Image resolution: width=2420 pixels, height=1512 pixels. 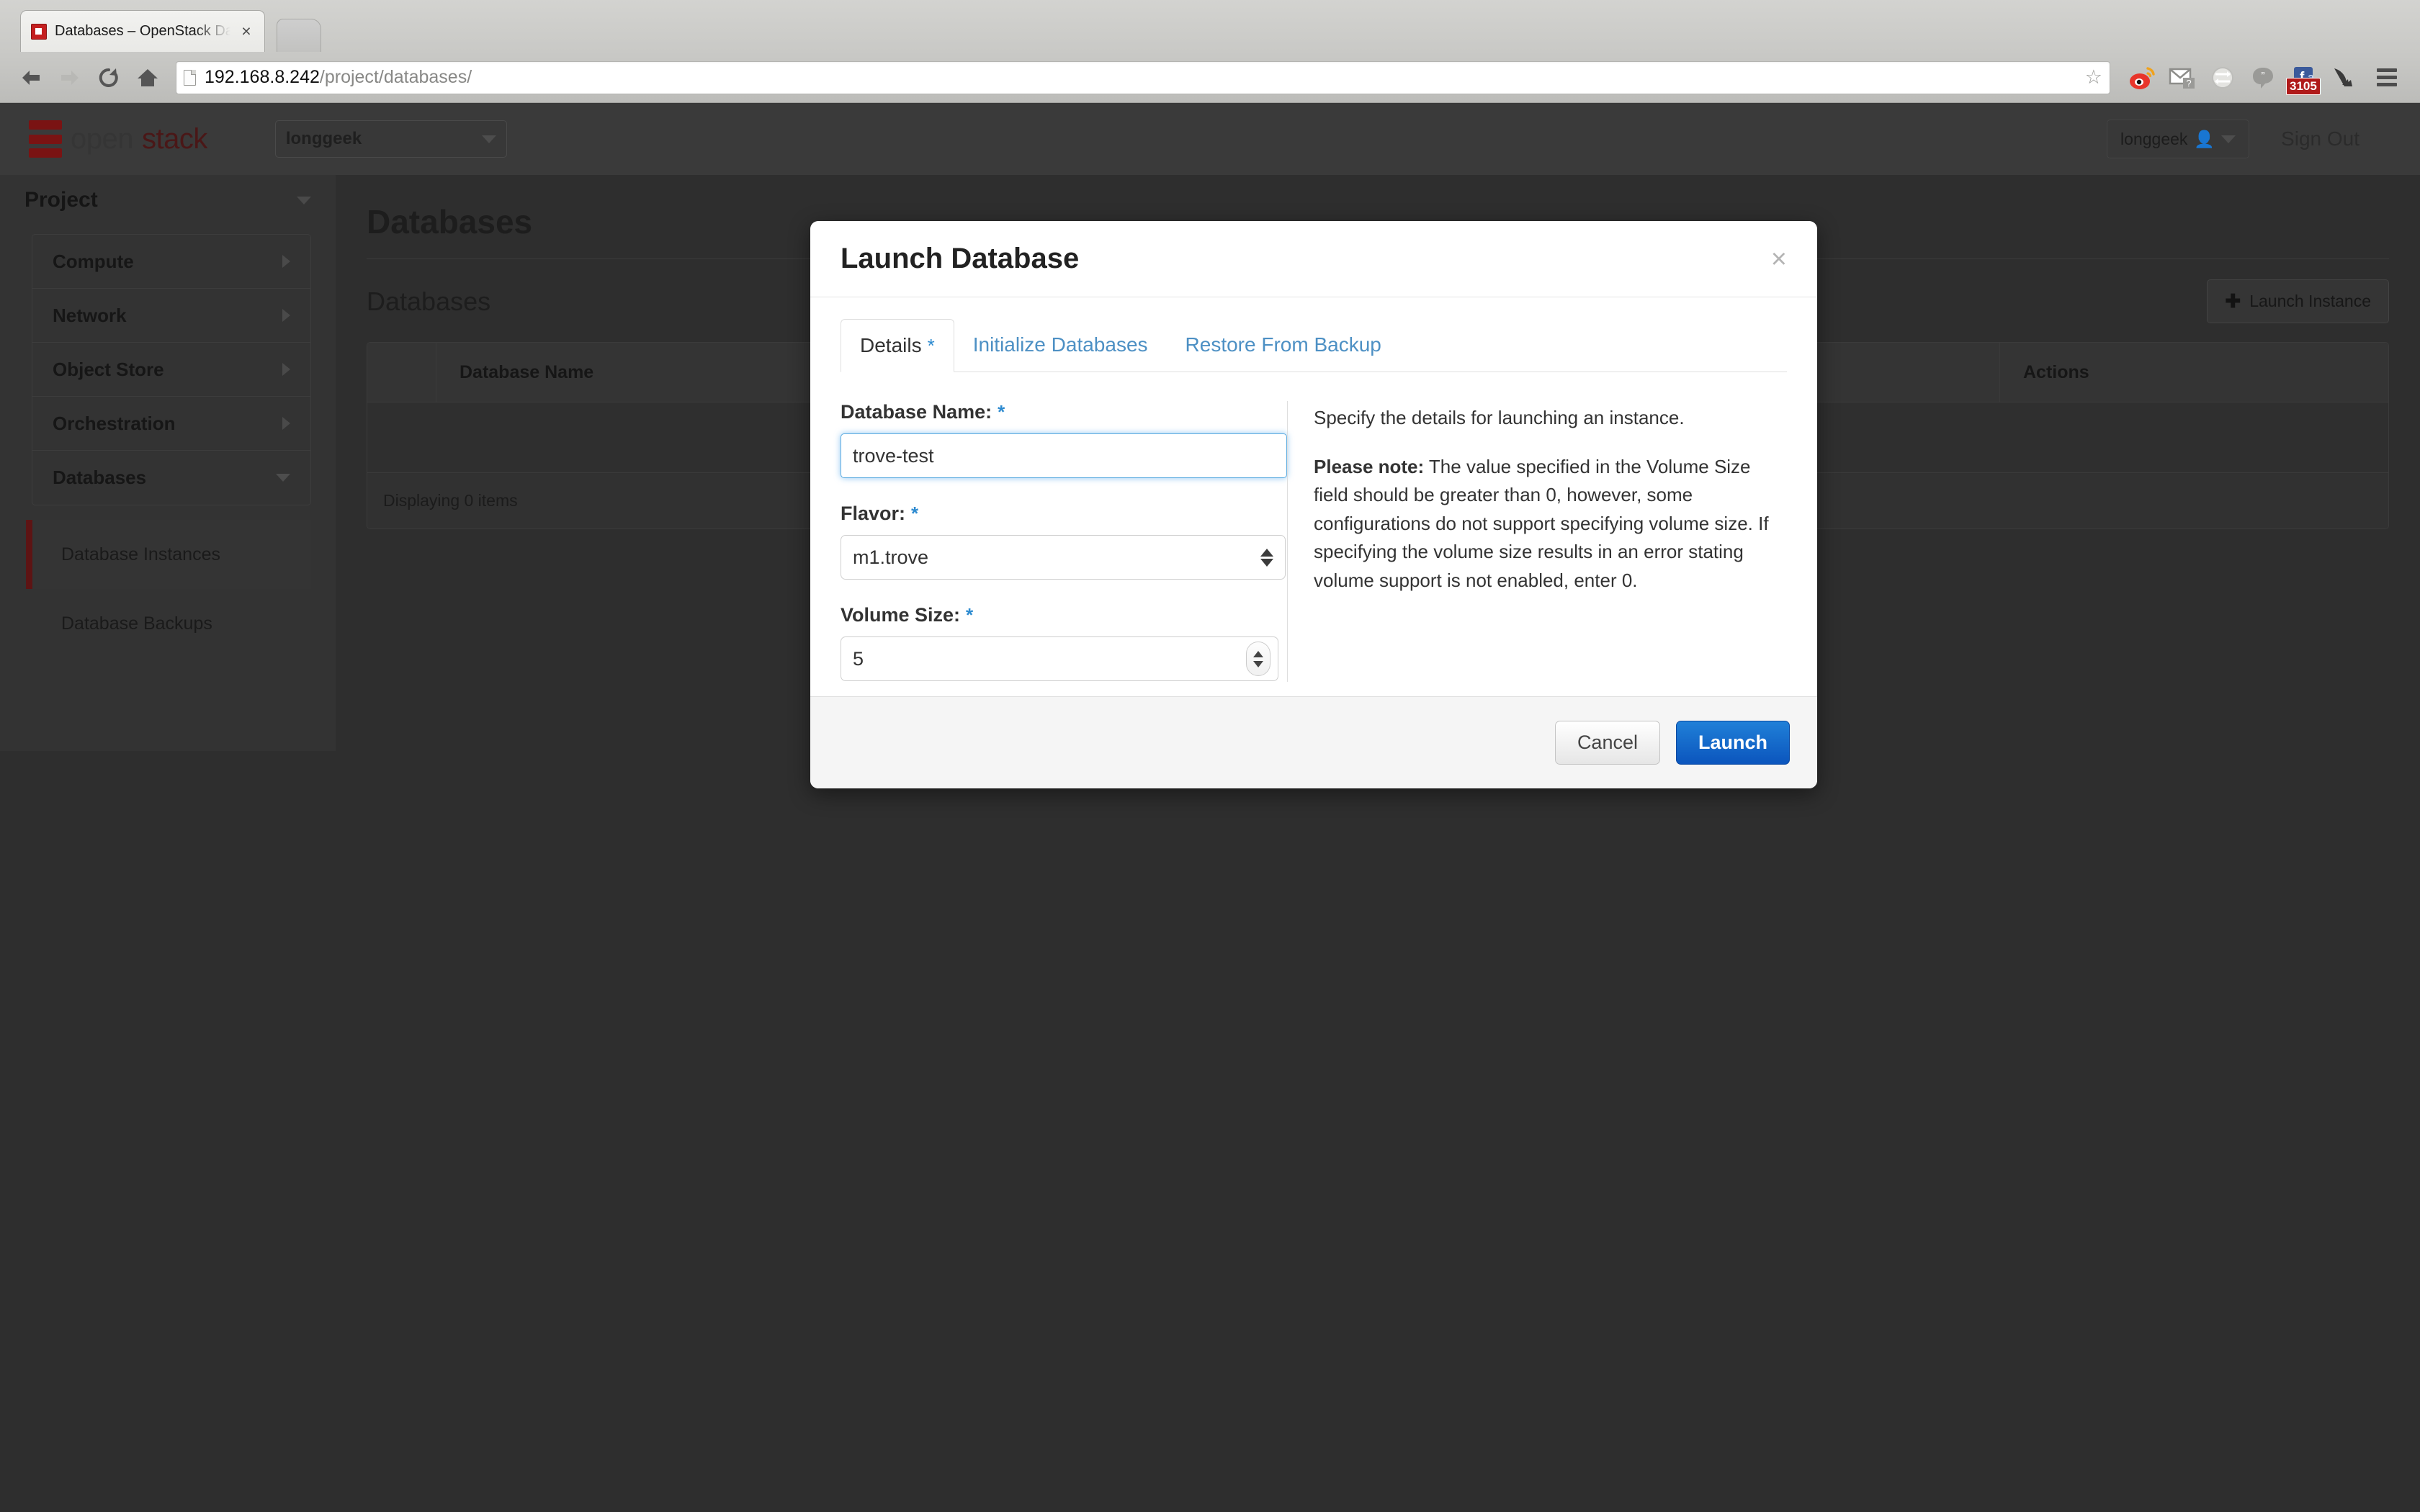 What do you see at coordinates (1064, 455) in the screenshot?
I see `database-name-input` at bounding box center [1064, 455].